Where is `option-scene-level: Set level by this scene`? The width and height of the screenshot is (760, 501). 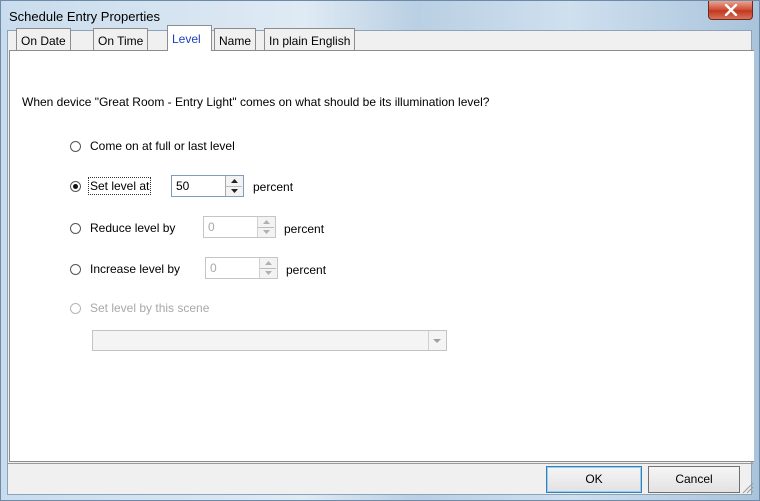
option-scene-level: Set level by this scene is located at coordinates (139, 308).